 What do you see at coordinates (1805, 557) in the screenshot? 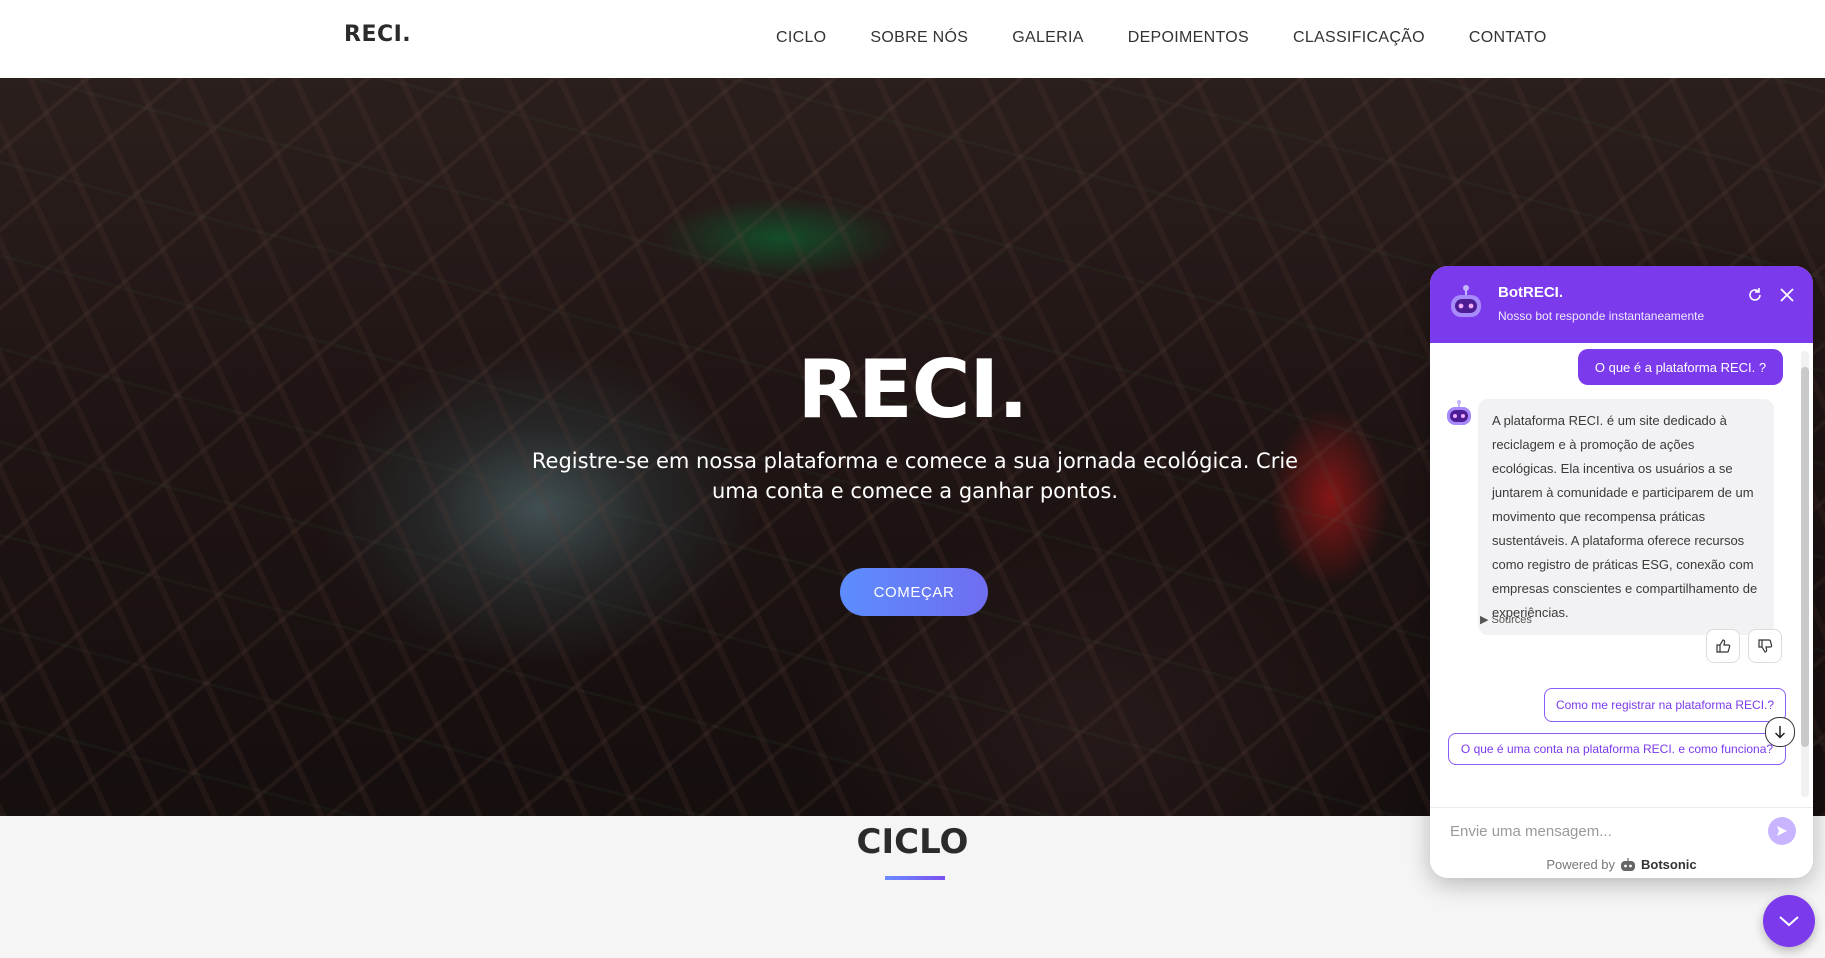
I see `chat-scrollbar-thumb` at bounding box center [1805, 557].